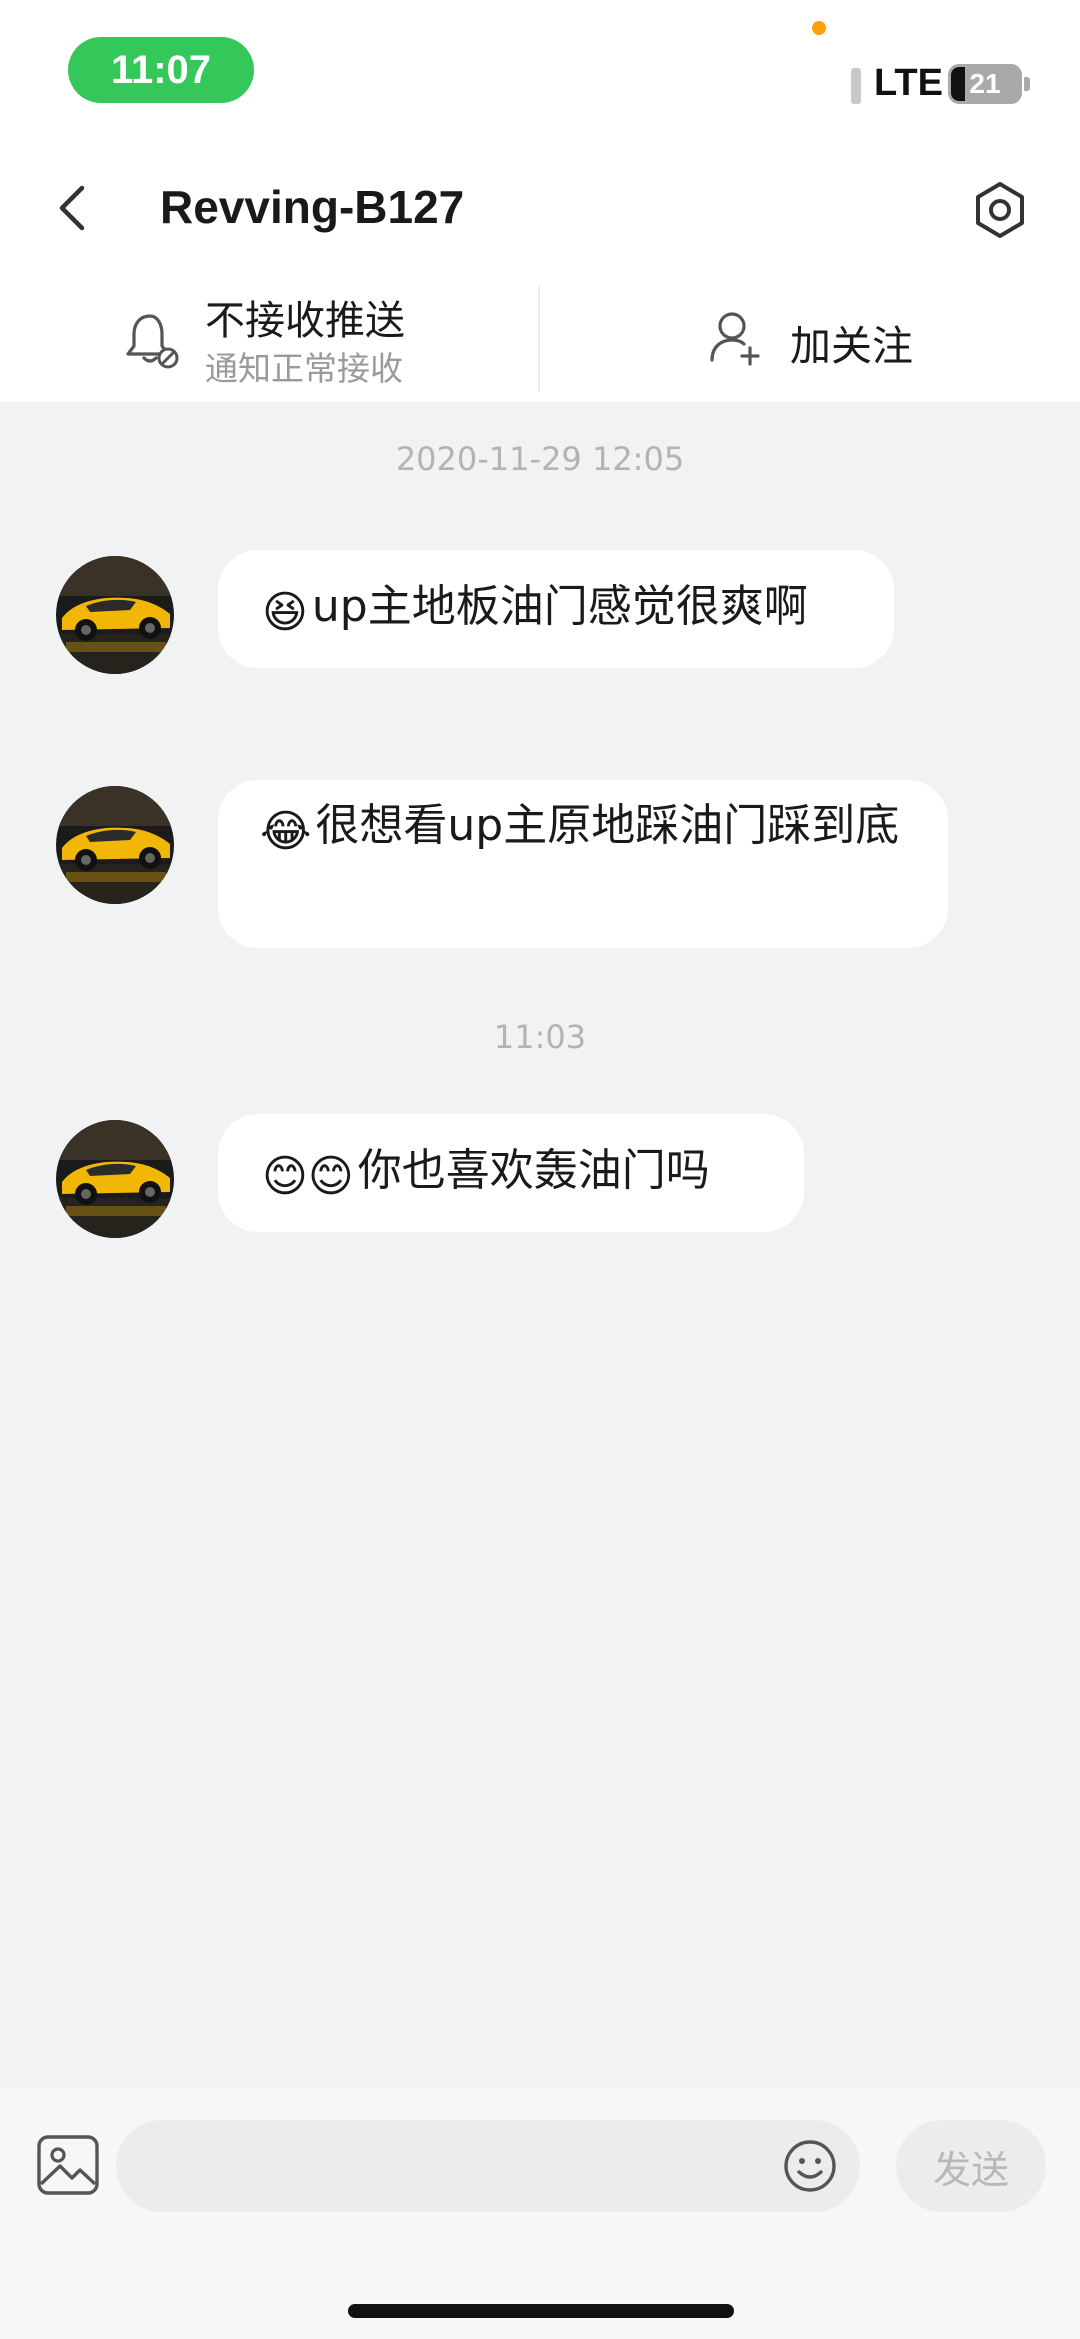 Image resolution: width=1080 pixels, height=2339 pixels. What do you see at coordinates (541, 2311) in the screenshot?
I see `home-indicator` at bounding box center [541, 2311].